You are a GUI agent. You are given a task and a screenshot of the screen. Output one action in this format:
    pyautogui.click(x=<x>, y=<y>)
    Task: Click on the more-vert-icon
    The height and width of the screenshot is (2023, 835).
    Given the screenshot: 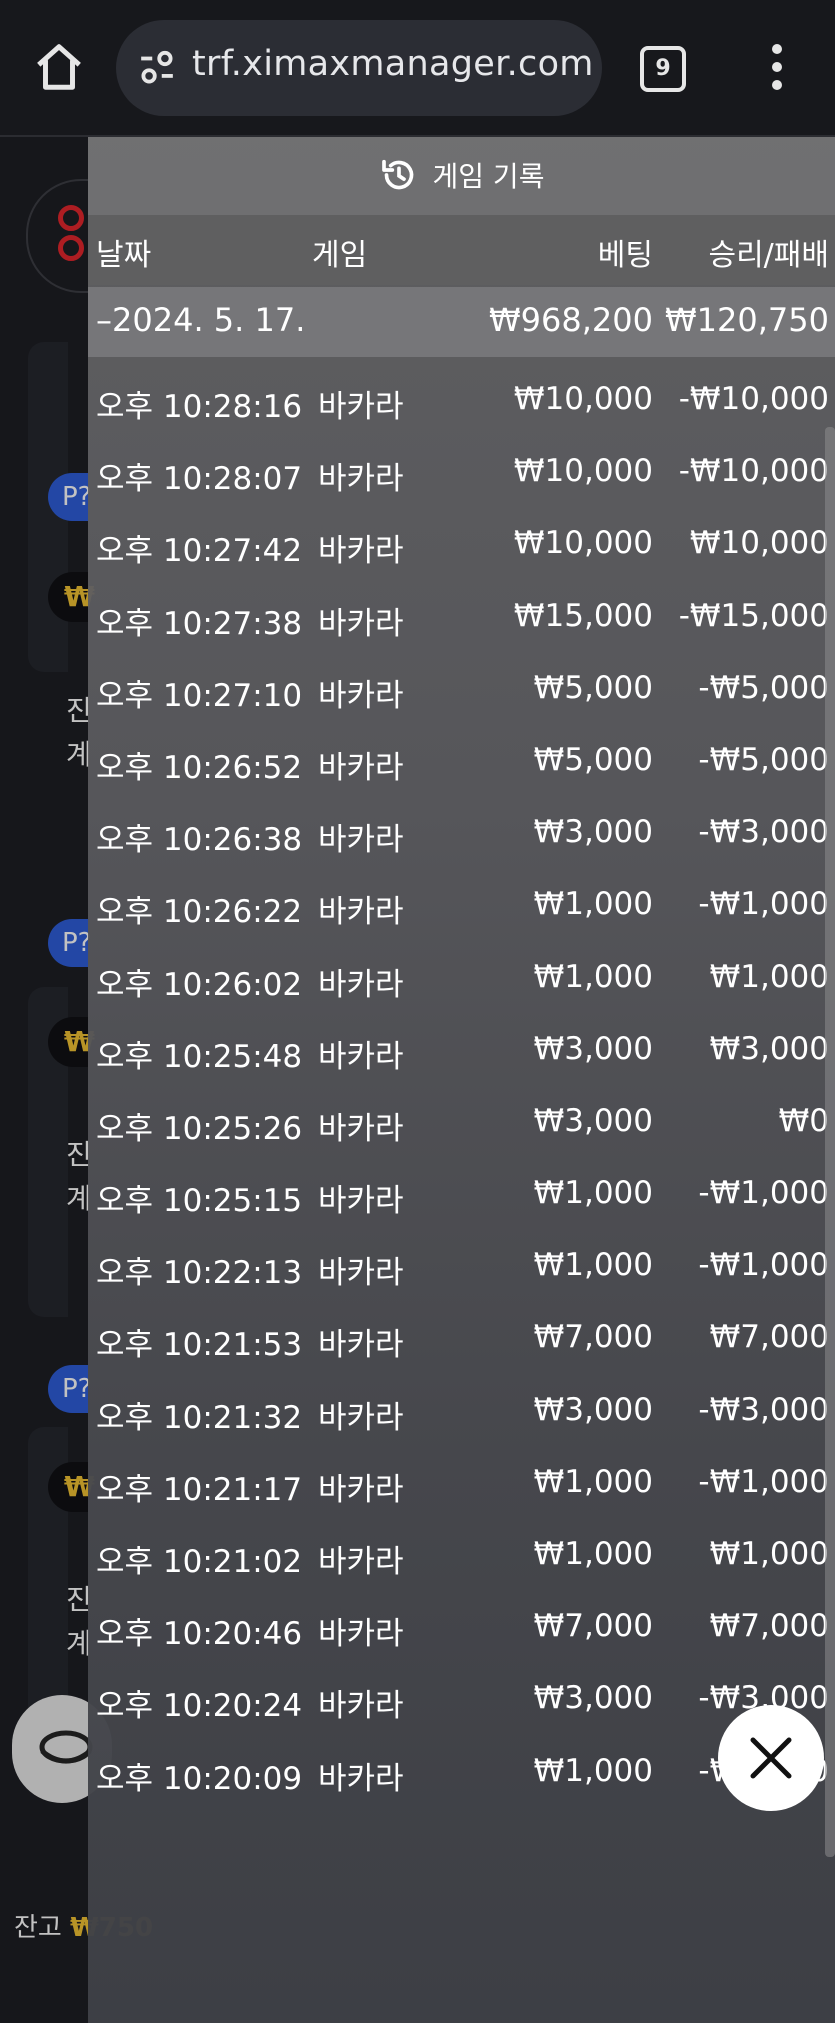 What is the action you would take?
    pyautogui.click(x=777, y=68)
    